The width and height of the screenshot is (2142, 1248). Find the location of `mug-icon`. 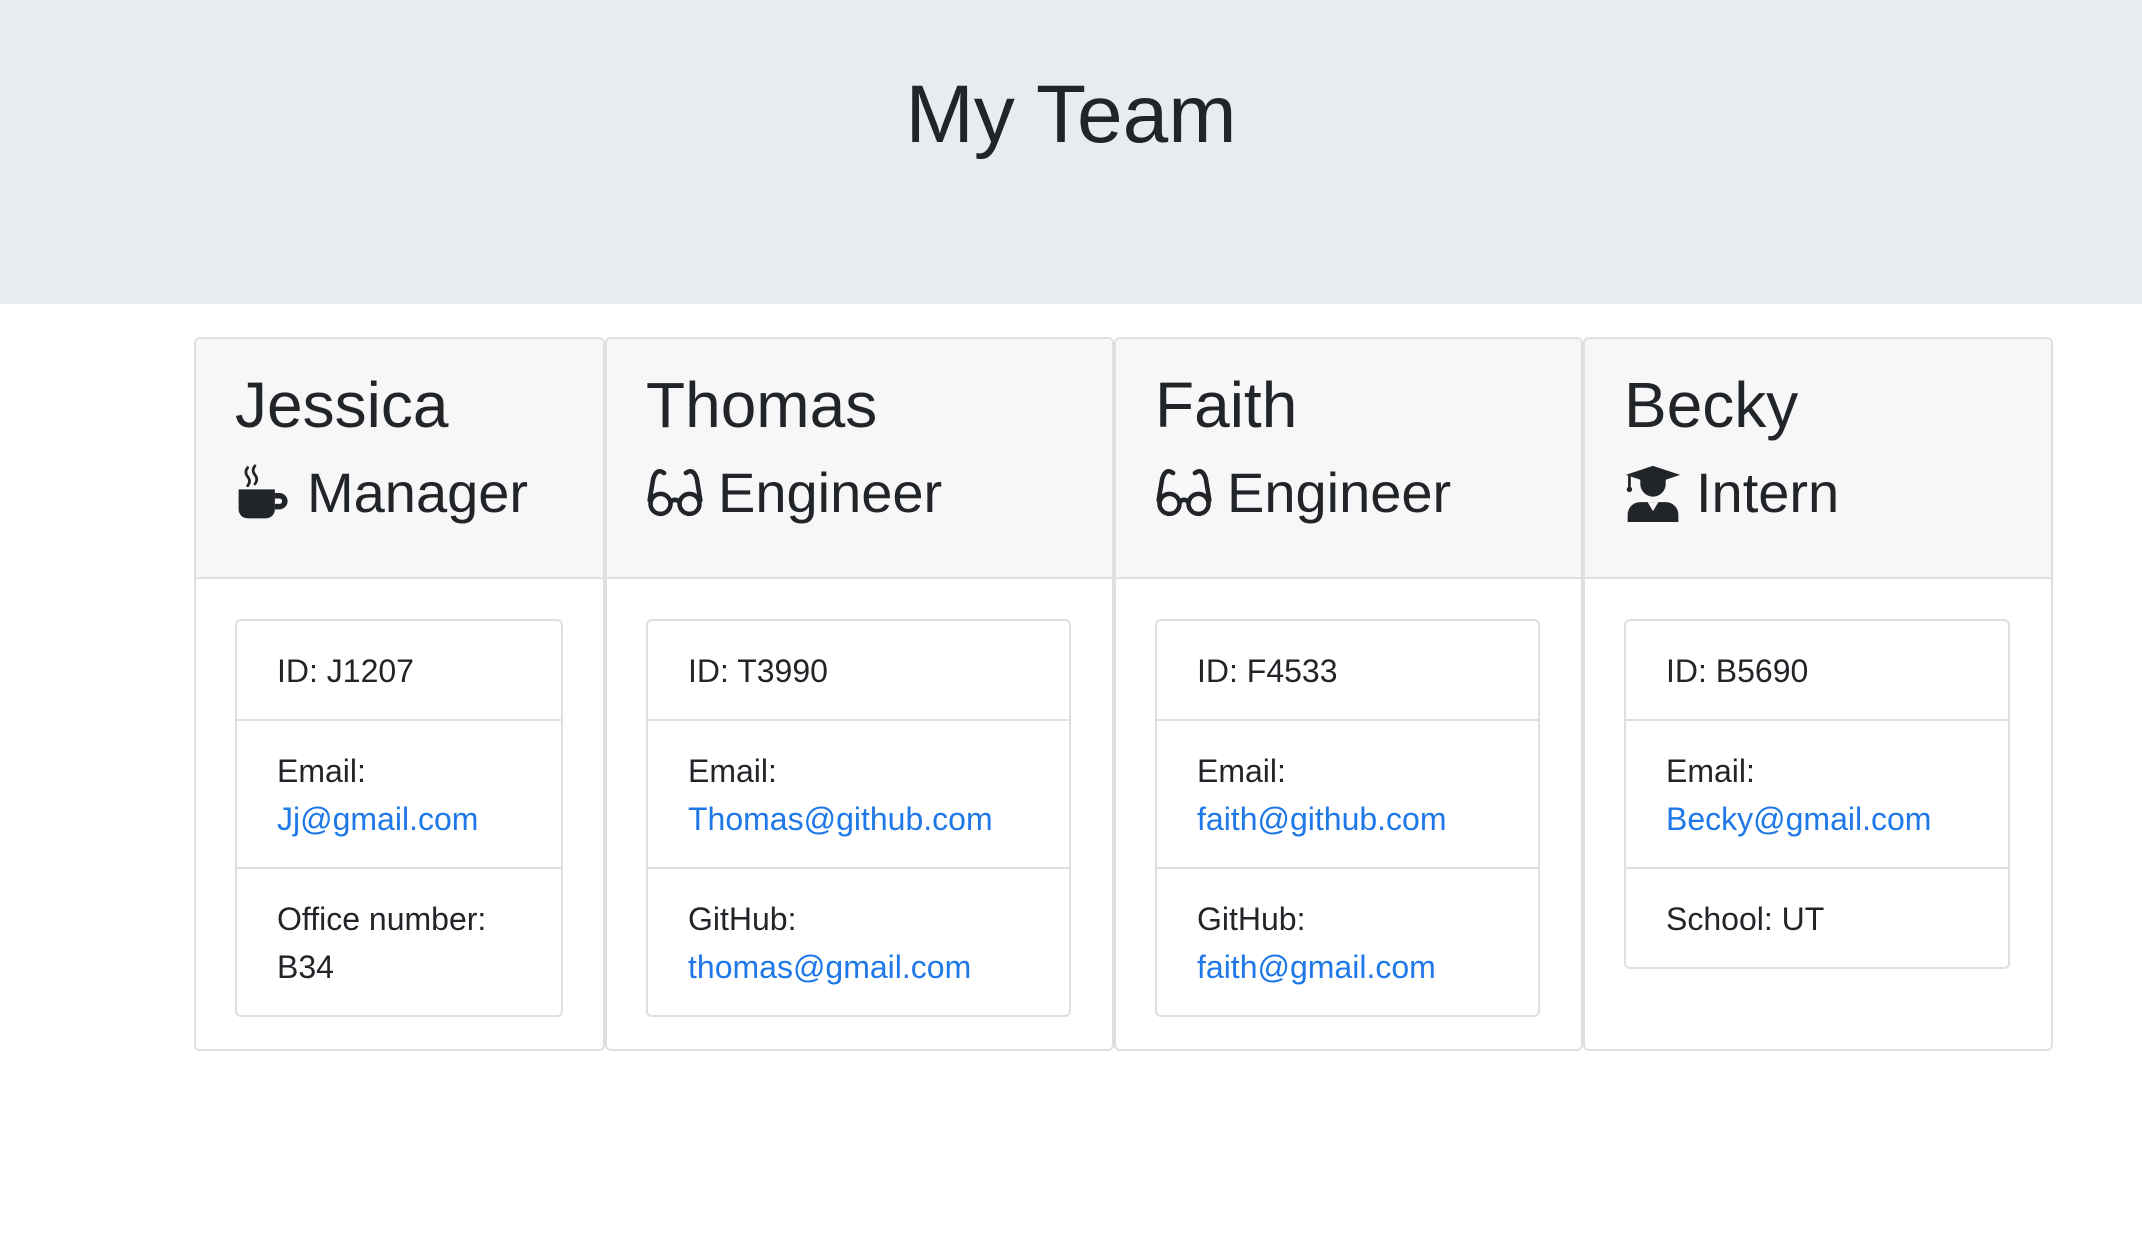

mug-icon is located at coordinates (264, 493).